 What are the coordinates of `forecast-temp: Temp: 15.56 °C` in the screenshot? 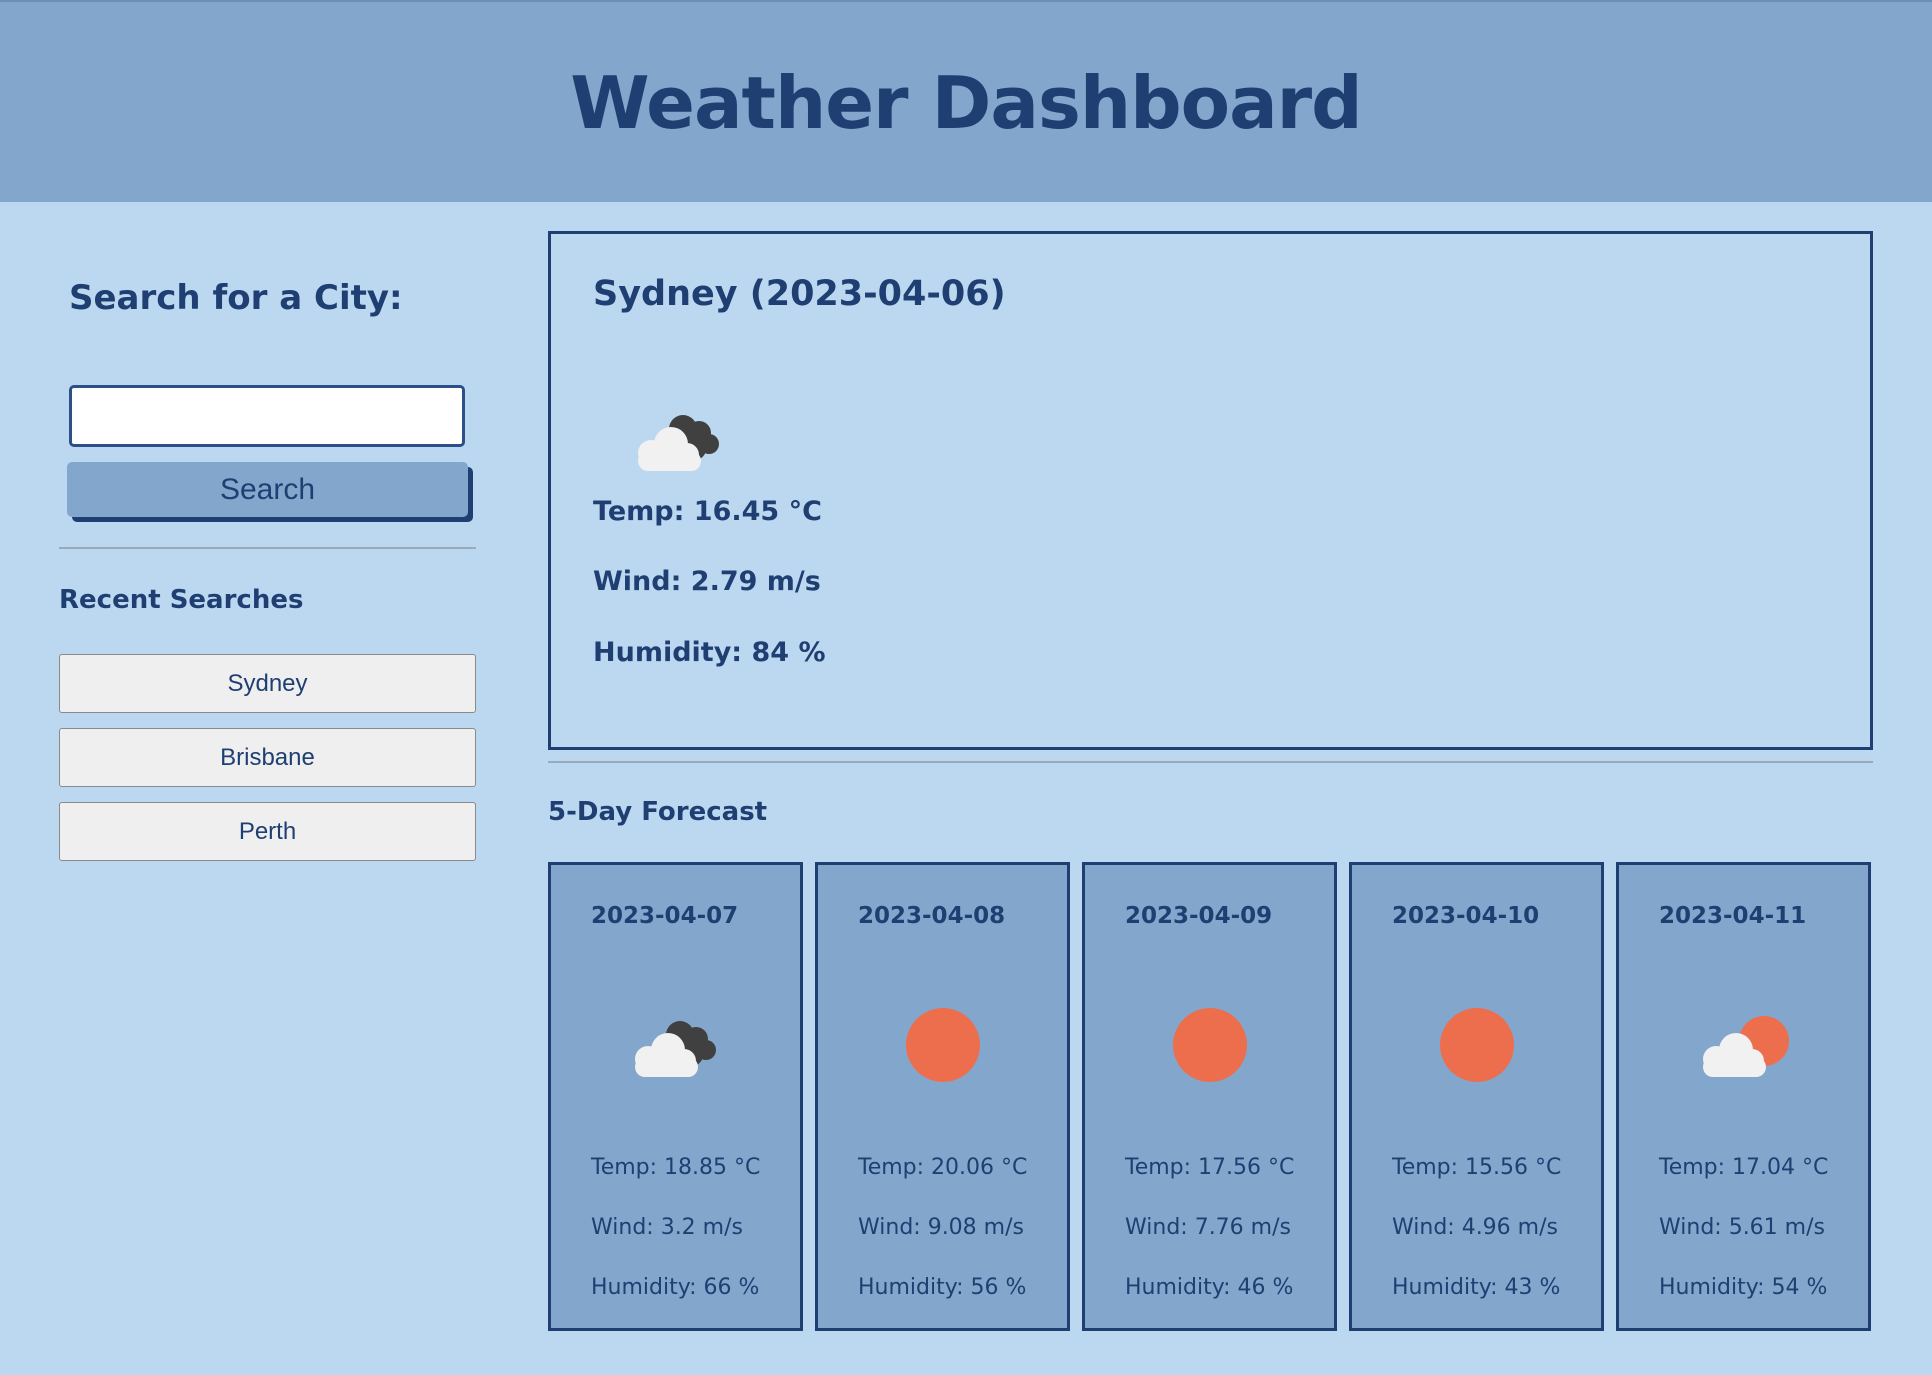 It's located at (1477, 1167).